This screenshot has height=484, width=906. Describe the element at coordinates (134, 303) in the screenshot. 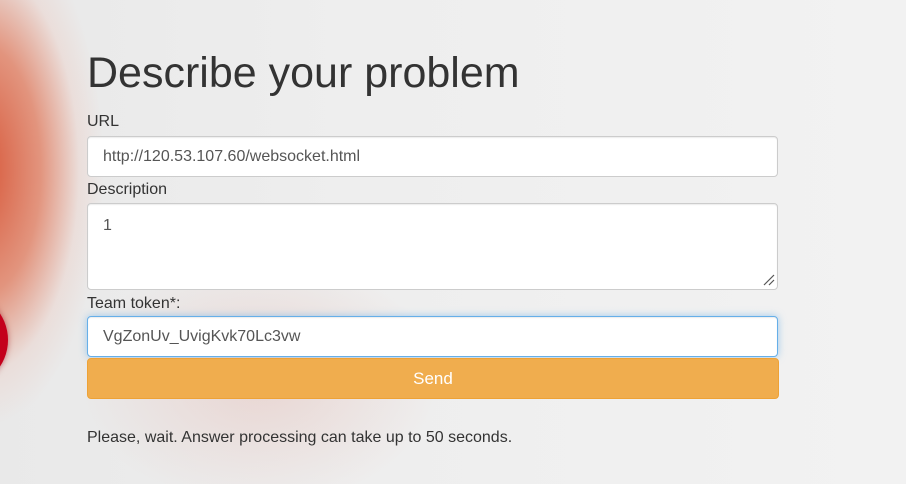

I see `team-token-label: Team token*:` at that location.